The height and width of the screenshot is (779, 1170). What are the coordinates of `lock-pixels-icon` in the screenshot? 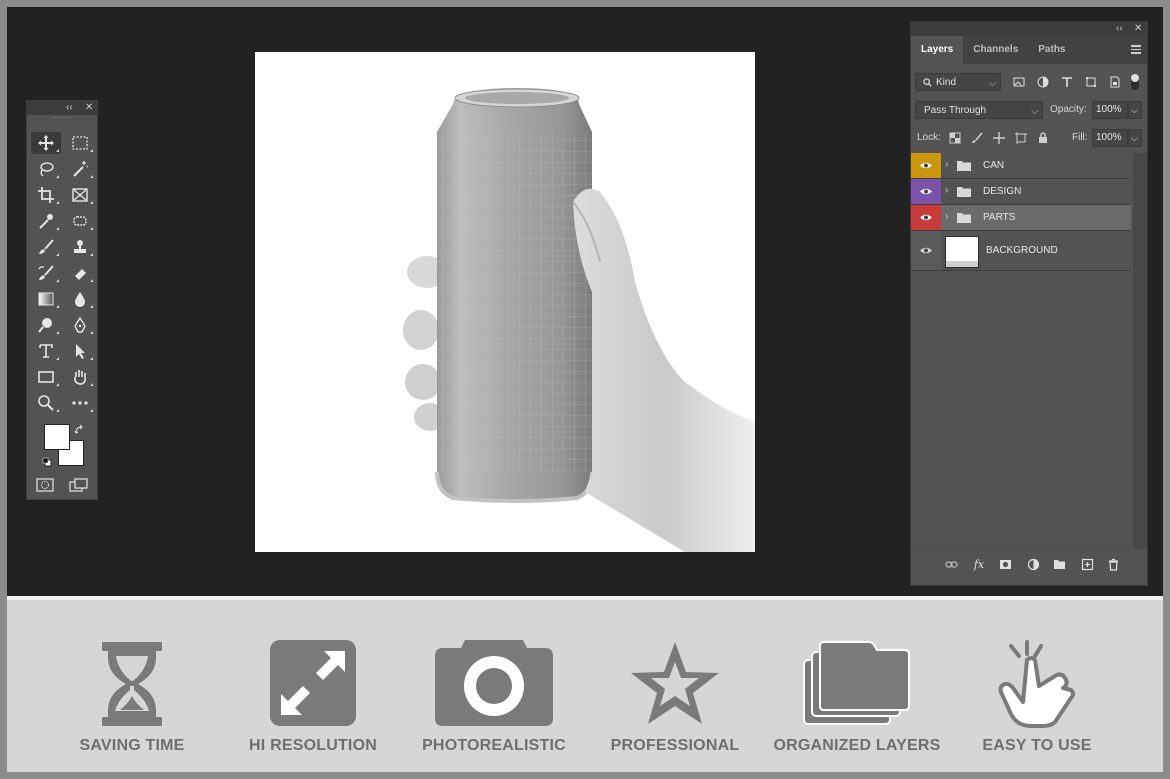 It's located at (977, 138).